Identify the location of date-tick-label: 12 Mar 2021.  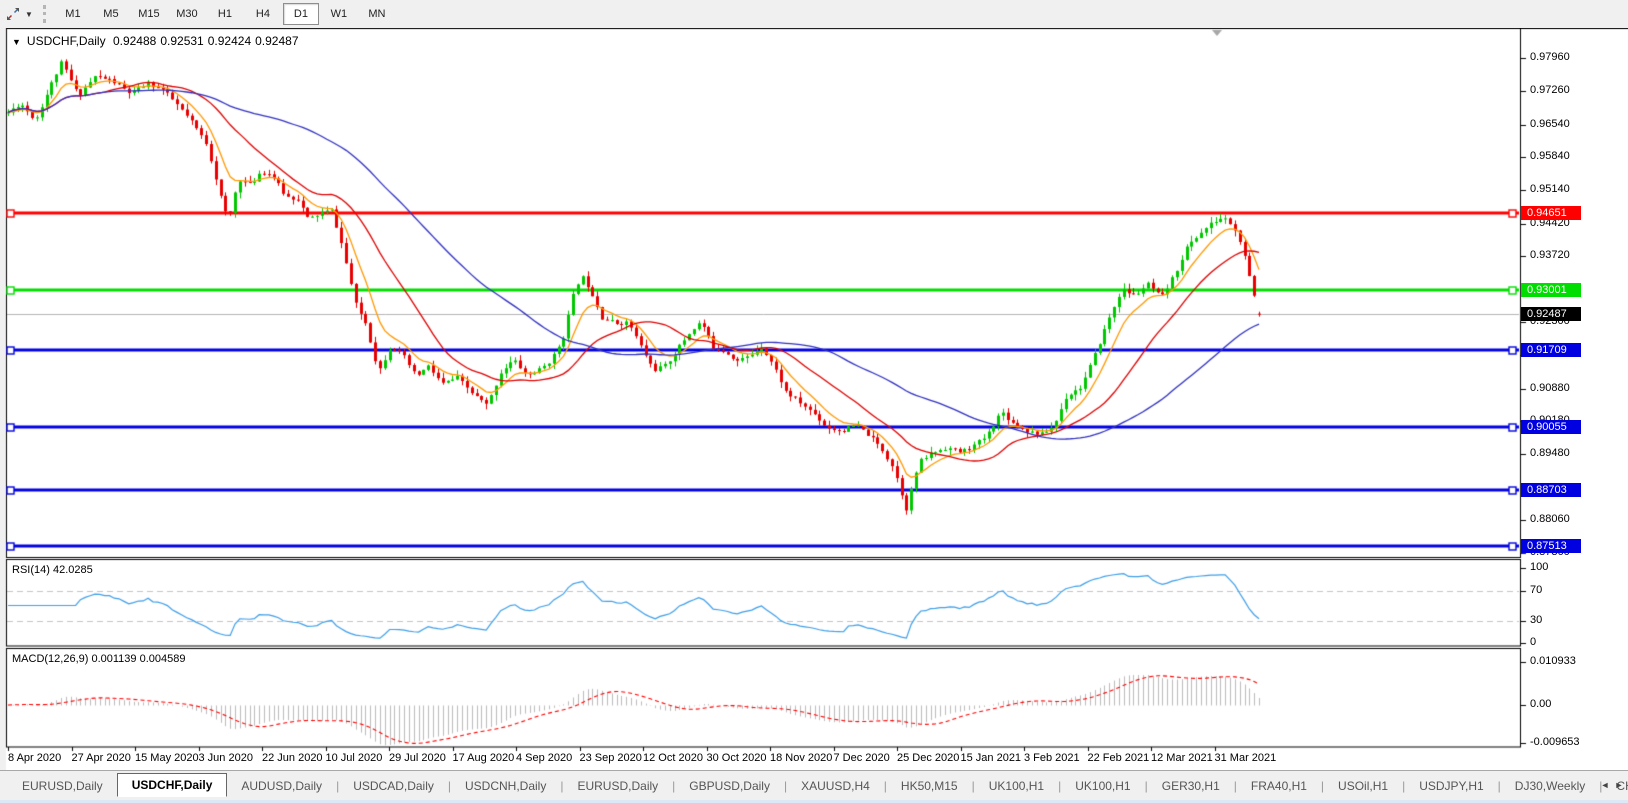
(1182, 758).